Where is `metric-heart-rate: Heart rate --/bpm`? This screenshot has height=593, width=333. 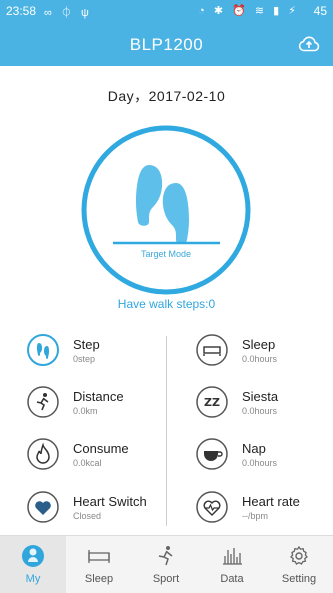 metric-heart-rate: Heart rate --/bpm is located at coordinates (264, 513).